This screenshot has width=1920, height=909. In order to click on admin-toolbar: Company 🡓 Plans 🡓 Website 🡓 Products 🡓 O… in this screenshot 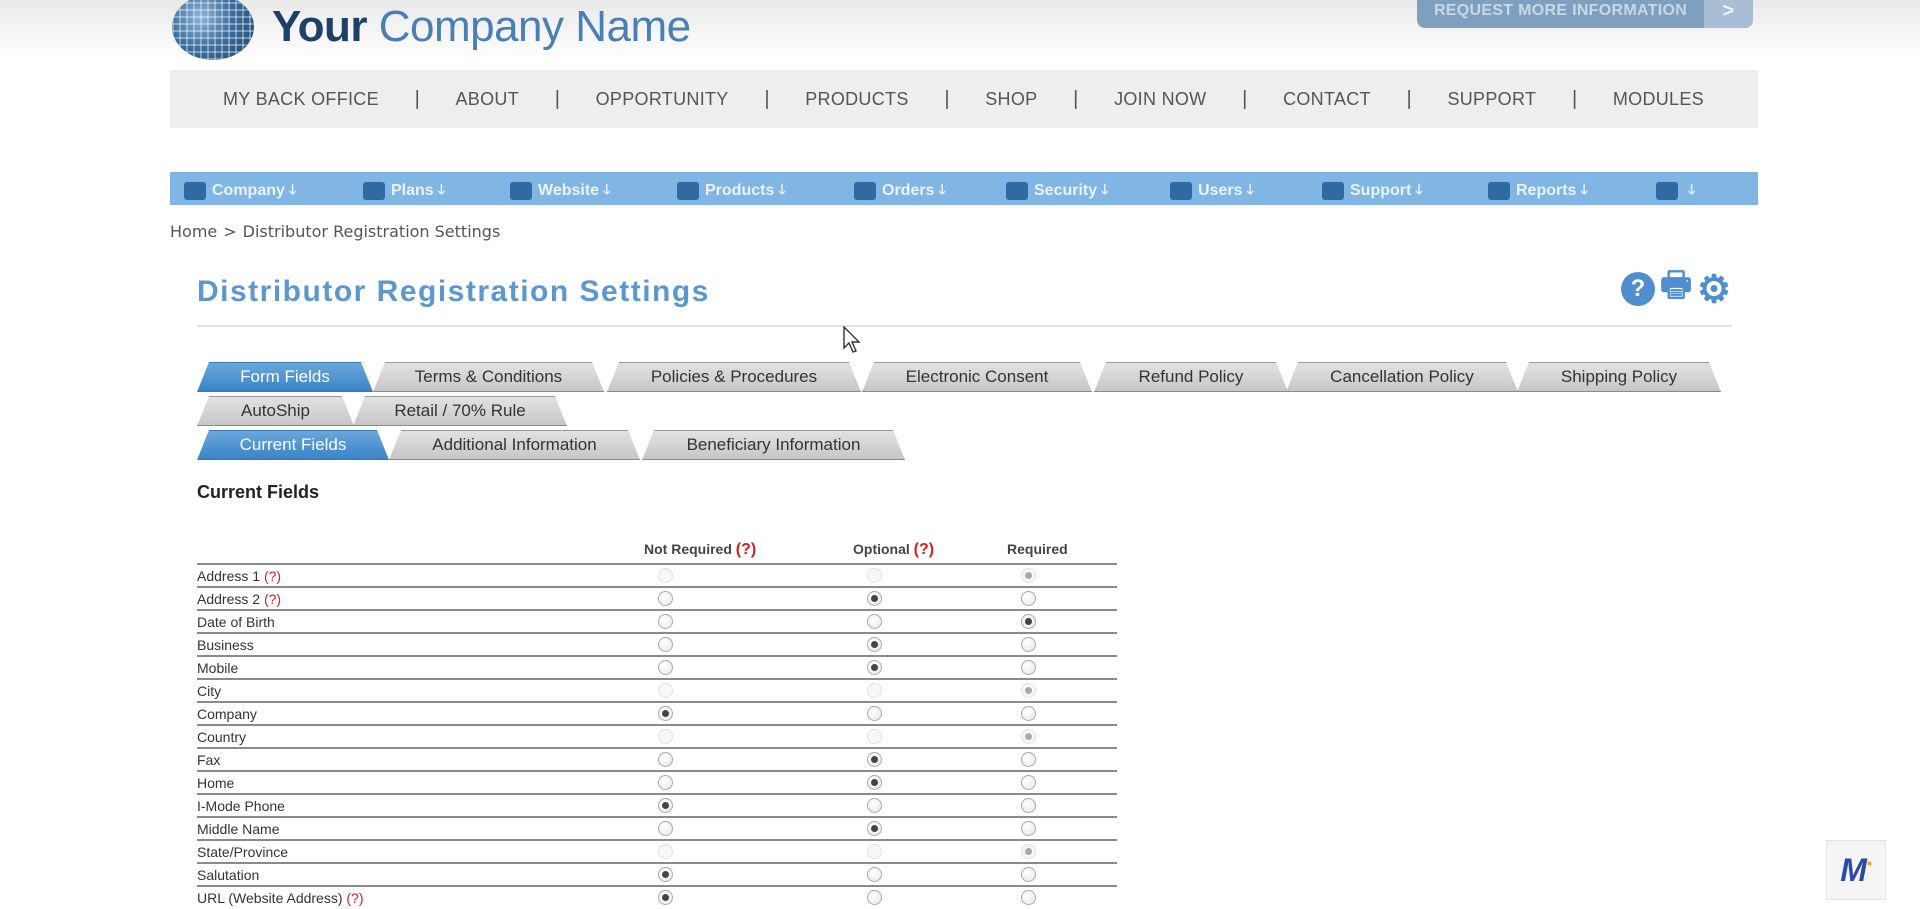, I will do `click(964, 188)`.